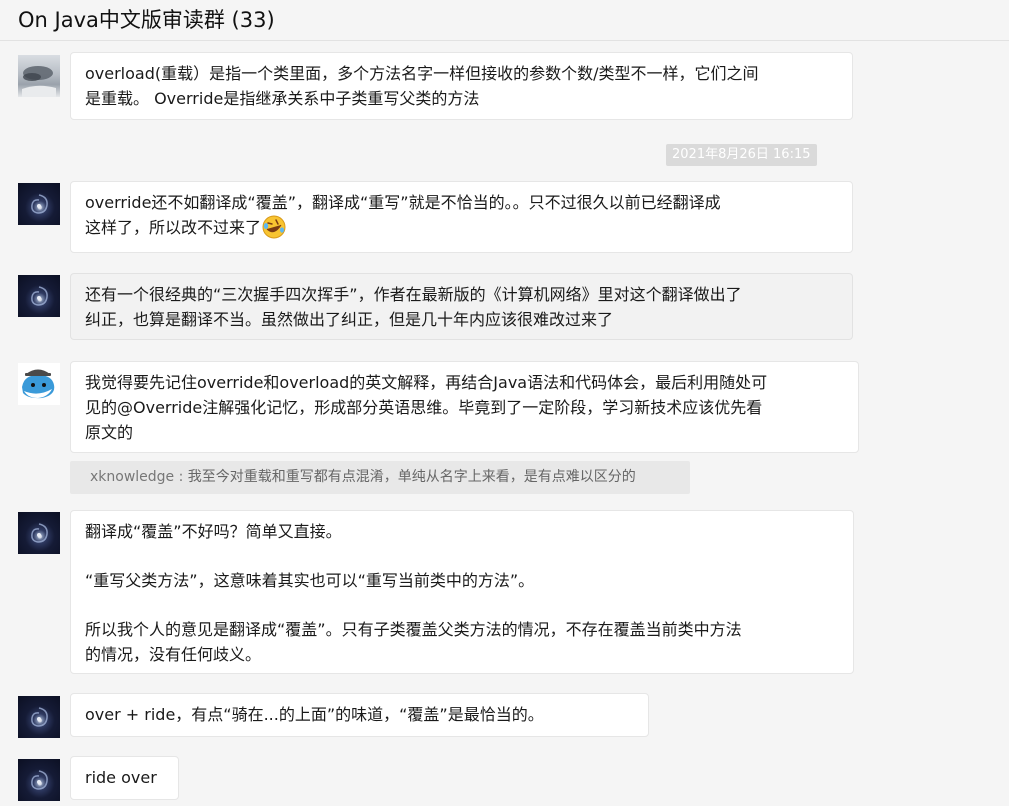 This screenshot has width=1009, height=806. I want to click on message-line: 纠正，也算是翻译不当。虽然做出了纠正，但是几十年内应该很难改过来了, so click(349, 319).